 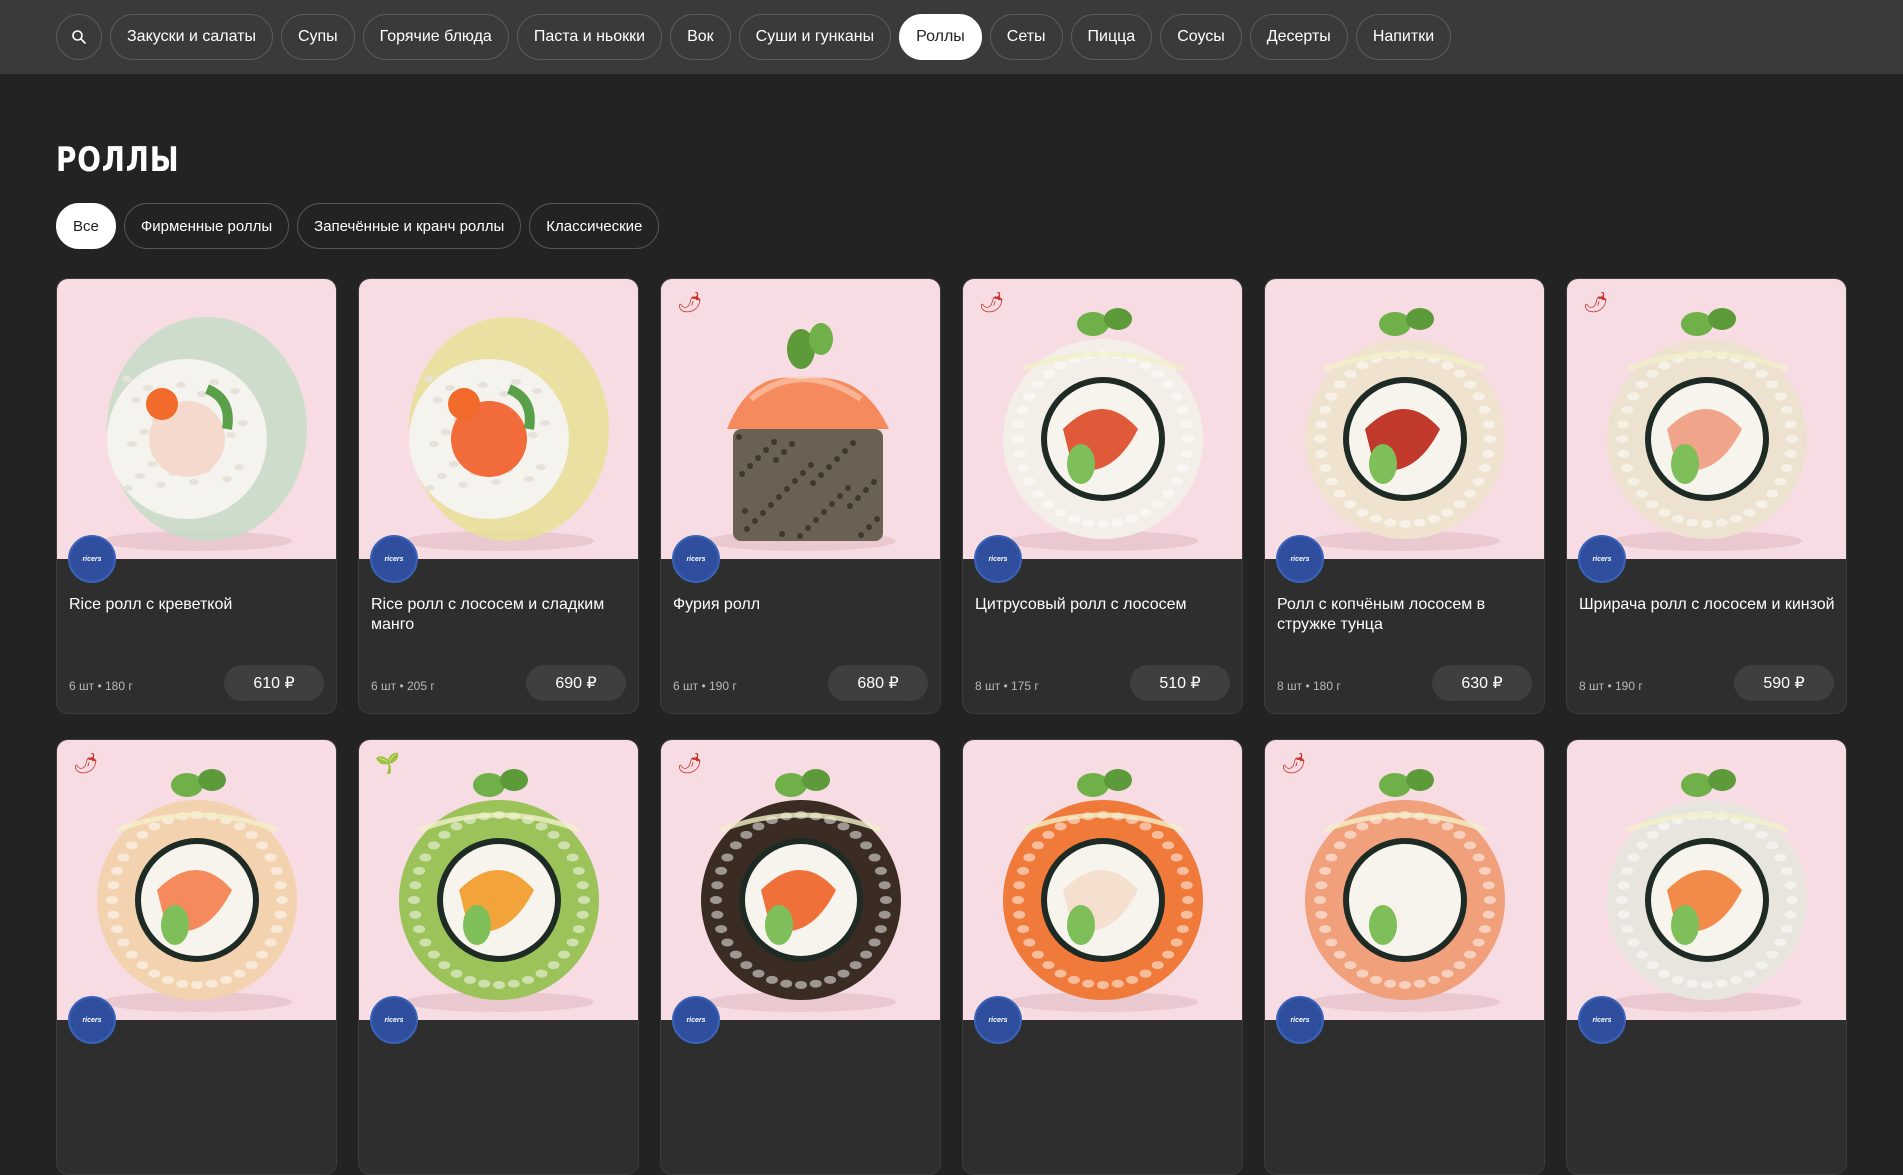 I want to click on add-to-cart-price-button: 590 ₽, so click(x=1784, y=683).